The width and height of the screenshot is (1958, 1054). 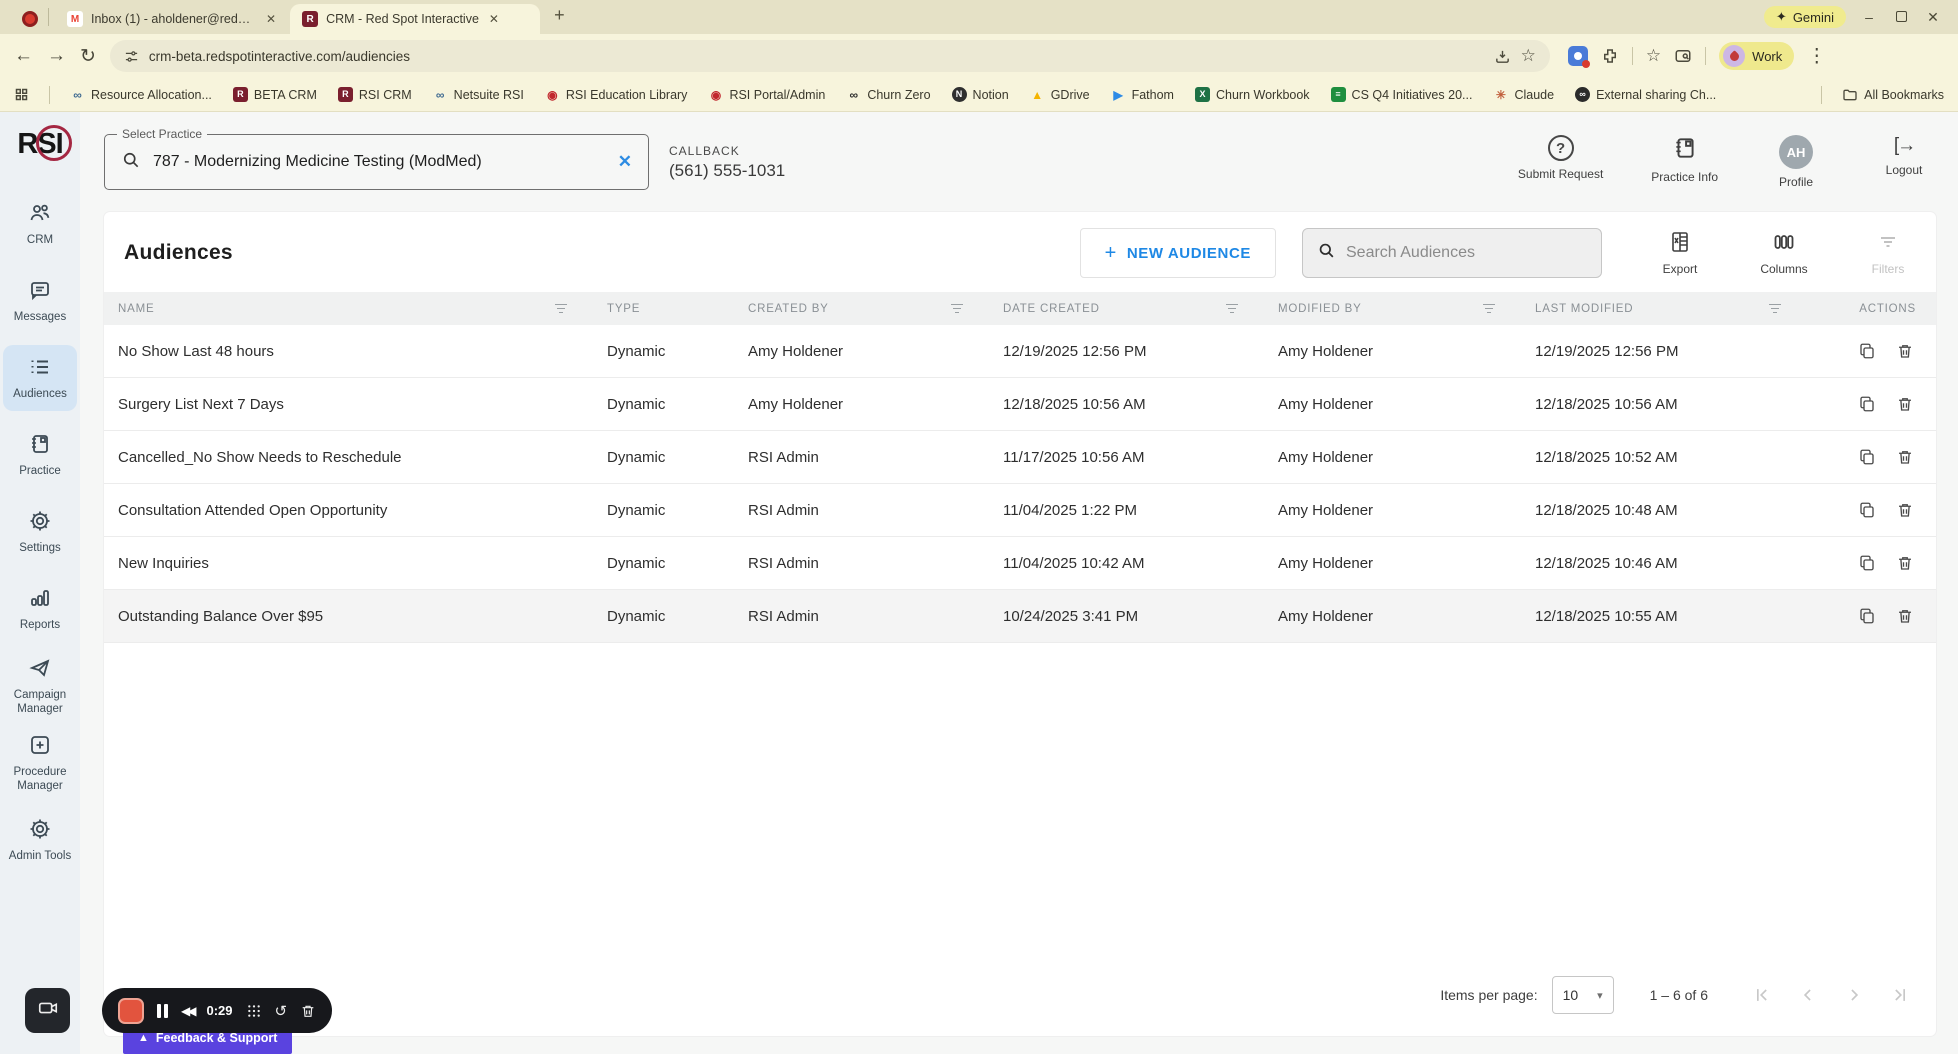 I want to click on profile-button: AH Profile, so click(x=1796, y=162).